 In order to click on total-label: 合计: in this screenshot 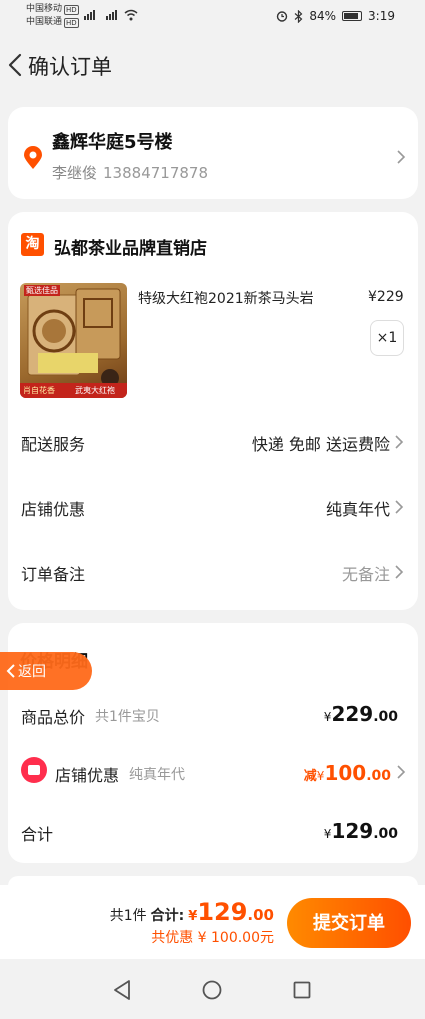, I will do `click(167, 916)`.